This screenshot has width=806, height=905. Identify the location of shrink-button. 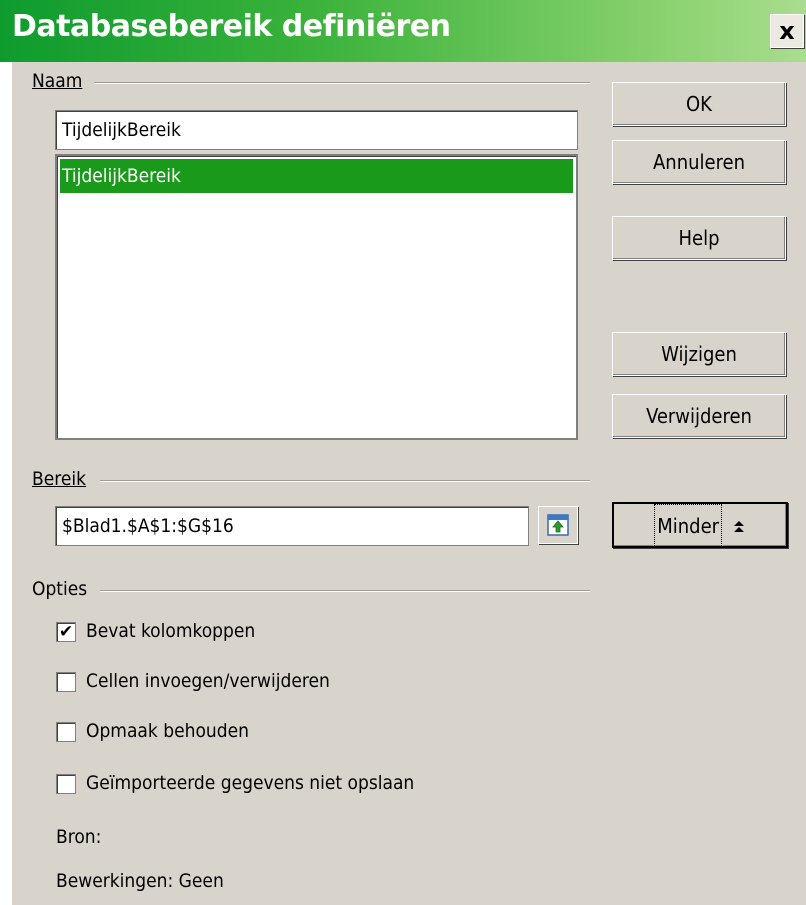
(558, 525).